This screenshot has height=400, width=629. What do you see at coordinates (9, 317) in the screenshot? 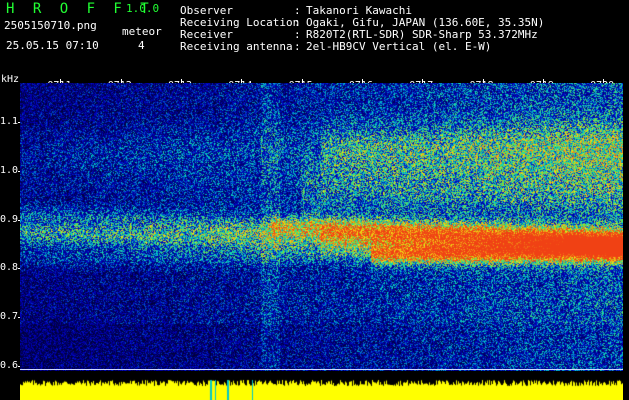
I see `y-tick-label: 0.7` at bounding box center [9, 317].